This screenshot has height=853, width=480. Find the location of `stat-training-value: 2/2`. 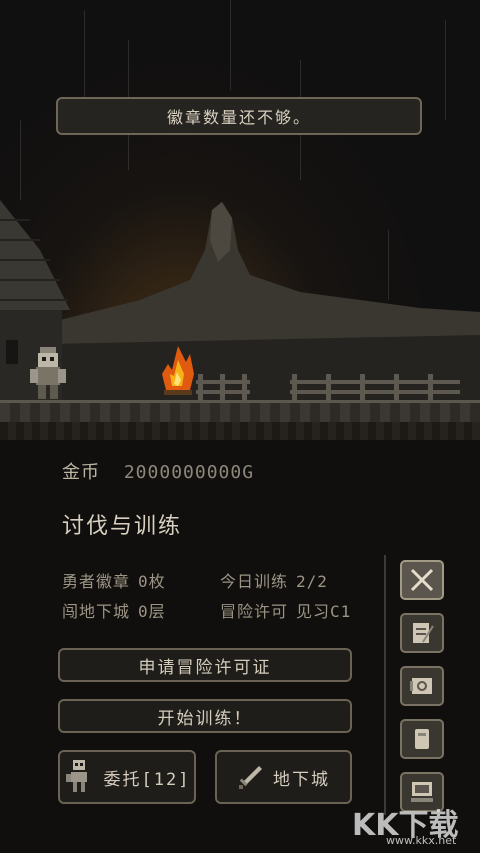

stat-training-value: 2/2 is located at coordinates (312, 581).